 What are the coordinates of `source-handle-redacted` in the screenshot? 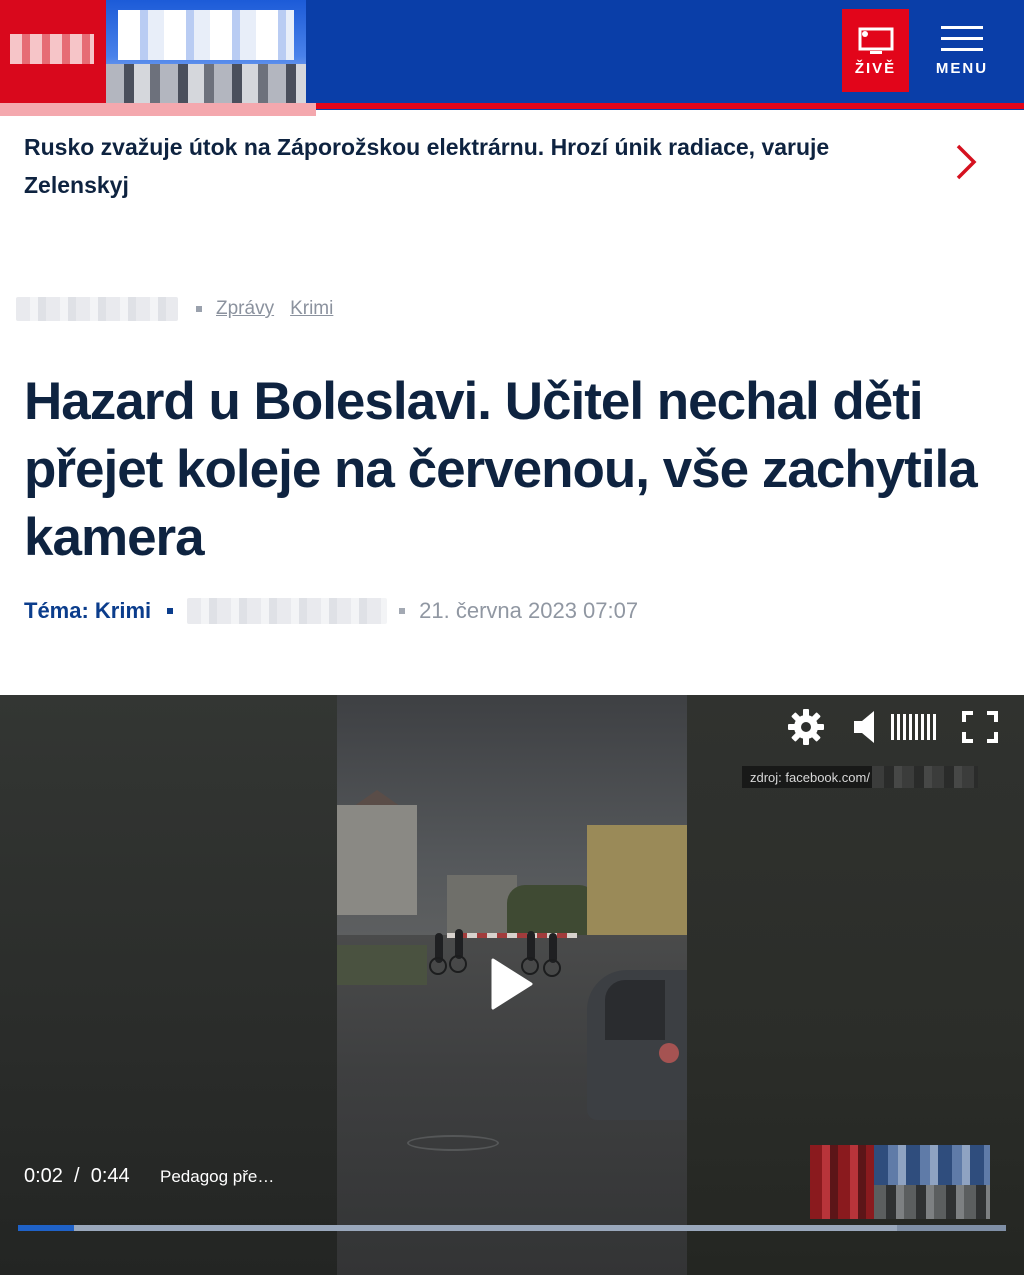 It's located at (924, 777).